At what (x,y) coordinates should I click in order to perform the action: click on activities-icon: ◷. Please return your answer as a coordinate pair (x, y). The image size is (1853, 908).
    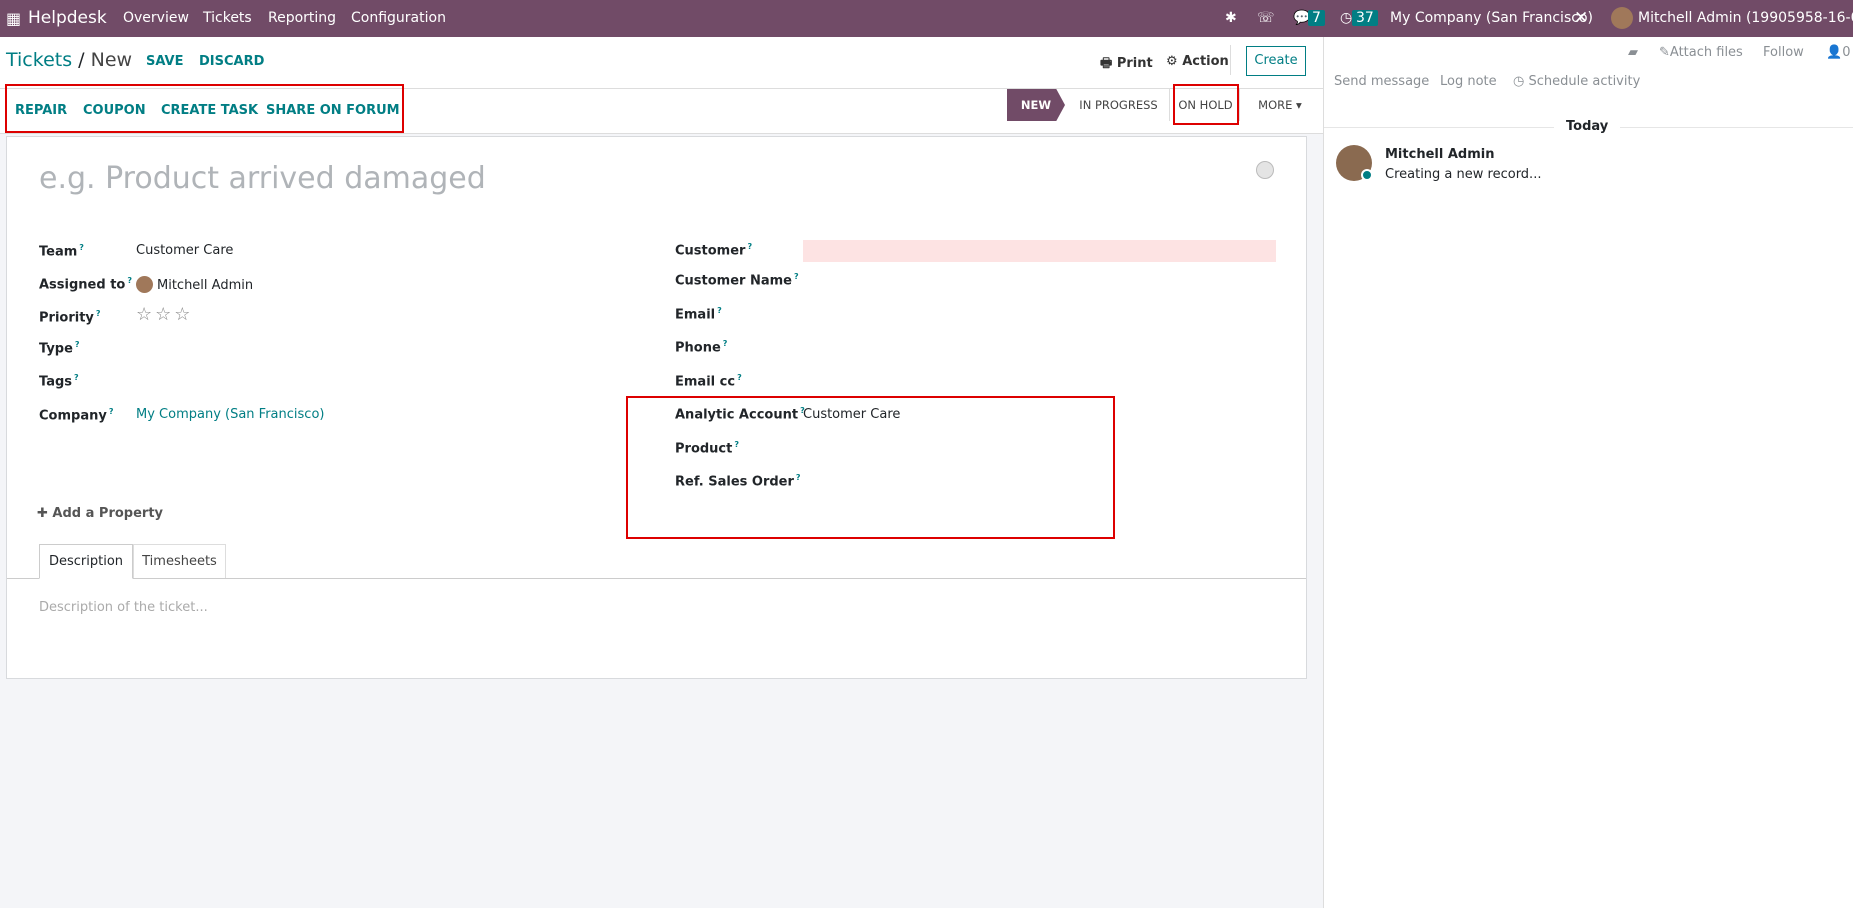
    Looking at the image, I should click on (1346, 18).